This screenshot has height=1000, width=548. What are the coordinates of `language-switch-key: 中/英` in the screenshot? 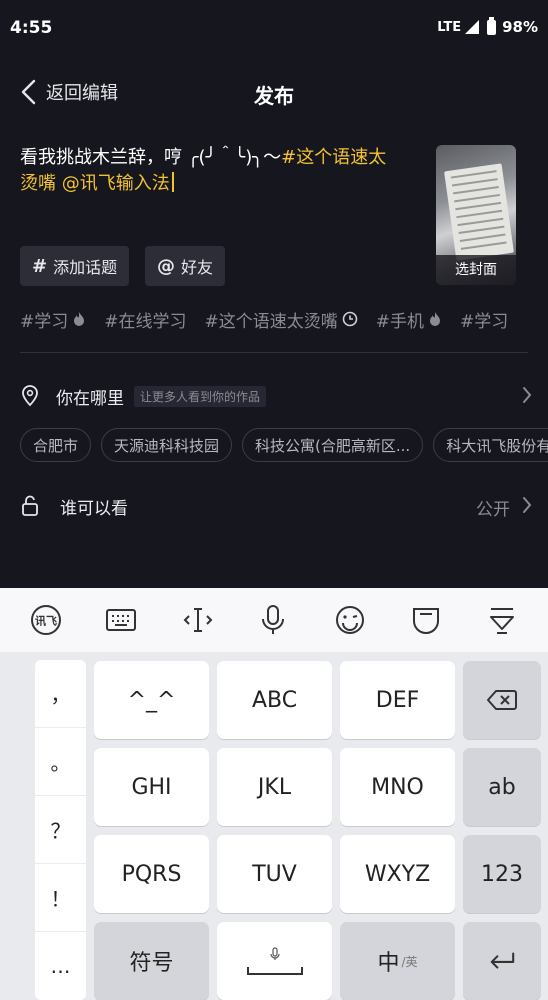 It's located at (397, 961).